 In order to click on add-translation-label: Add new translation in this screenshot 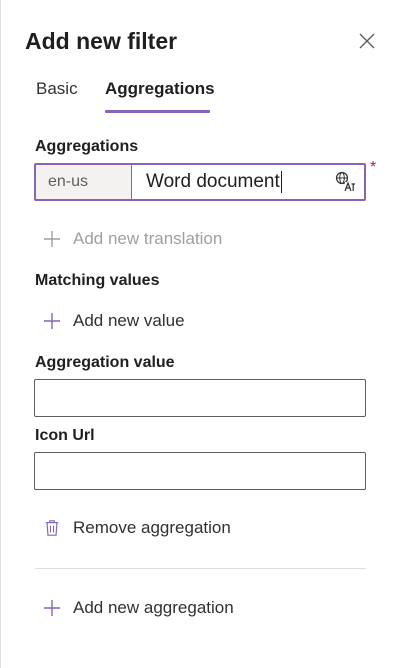, I will do `click(148, 238)`.